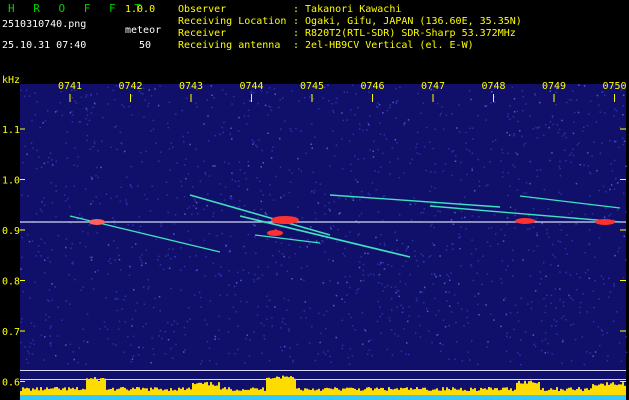 This screenshot has height=400, width=629. Describe the element at coordinates (323, 370) in the screenshot. I see `power-upper-line` at that location.